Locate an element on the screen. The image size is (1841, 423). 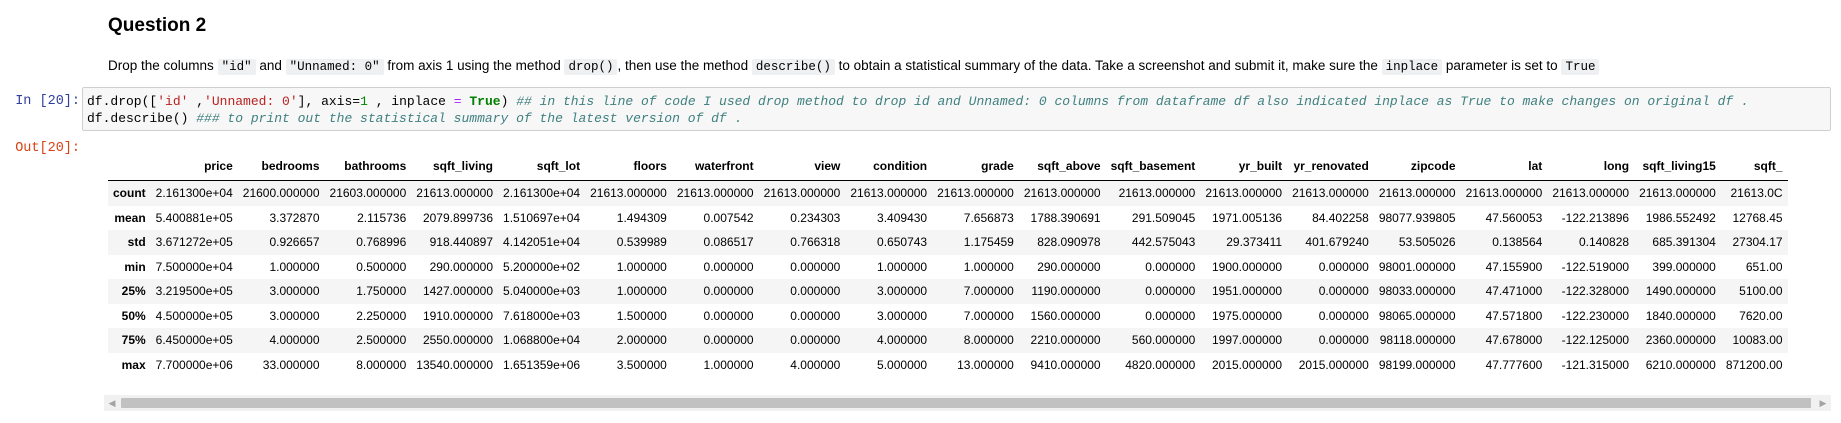
table-cell: 4.142051e+04 is located at coordinates (542, 242).